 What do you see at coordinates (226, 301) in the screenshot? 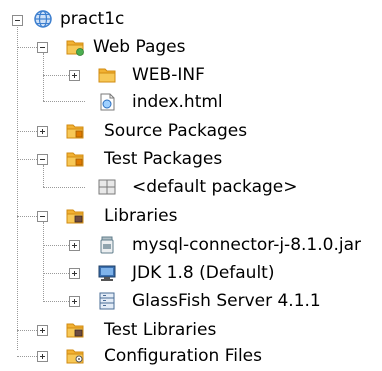
I see `tree-node-label: GlassFish Server 4.1.1` at bounding box center [226, 301].